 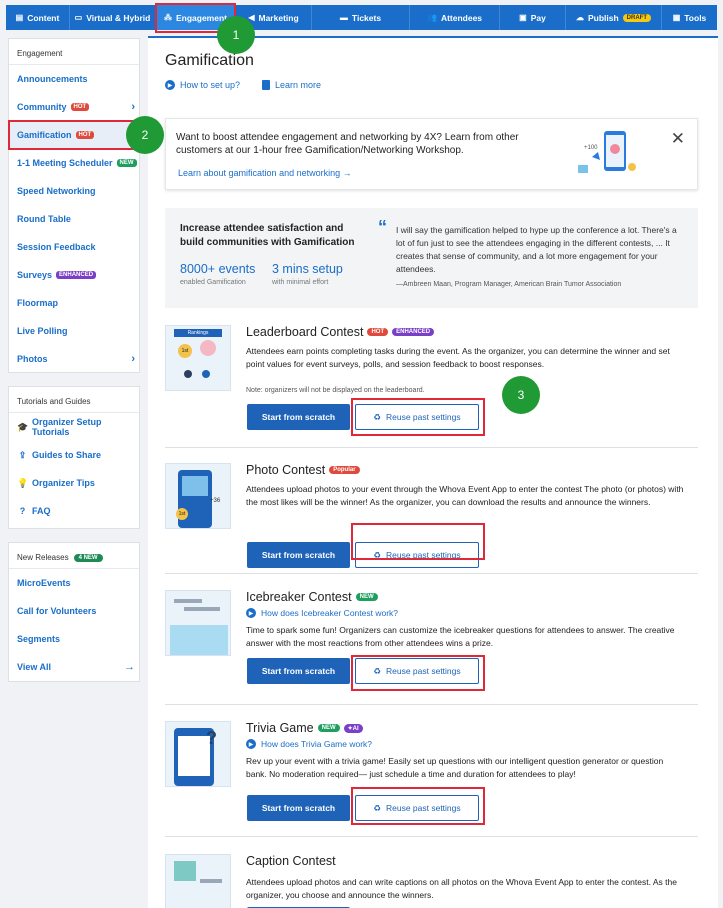 What do you see at coordinates (74, 427) in the screenshot?
I see `sidebar-item-setup-tutorials: 🎓 Organizer Setup Tutorials` at bounding box center [74, 427].